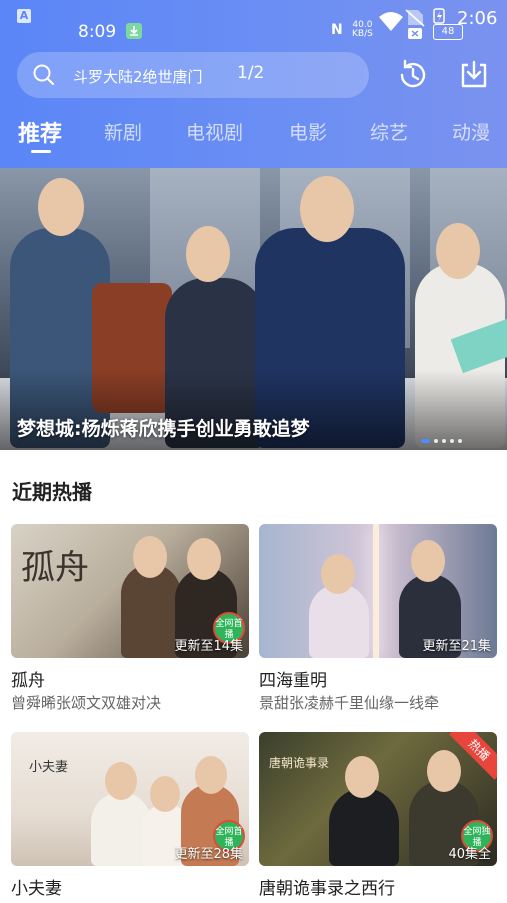  Describe the element at coordinates (253, 135) in the screenshot. I see `category-tabs: 推荐 新剧 电视剧 电影 综艺 动漫` at that location.